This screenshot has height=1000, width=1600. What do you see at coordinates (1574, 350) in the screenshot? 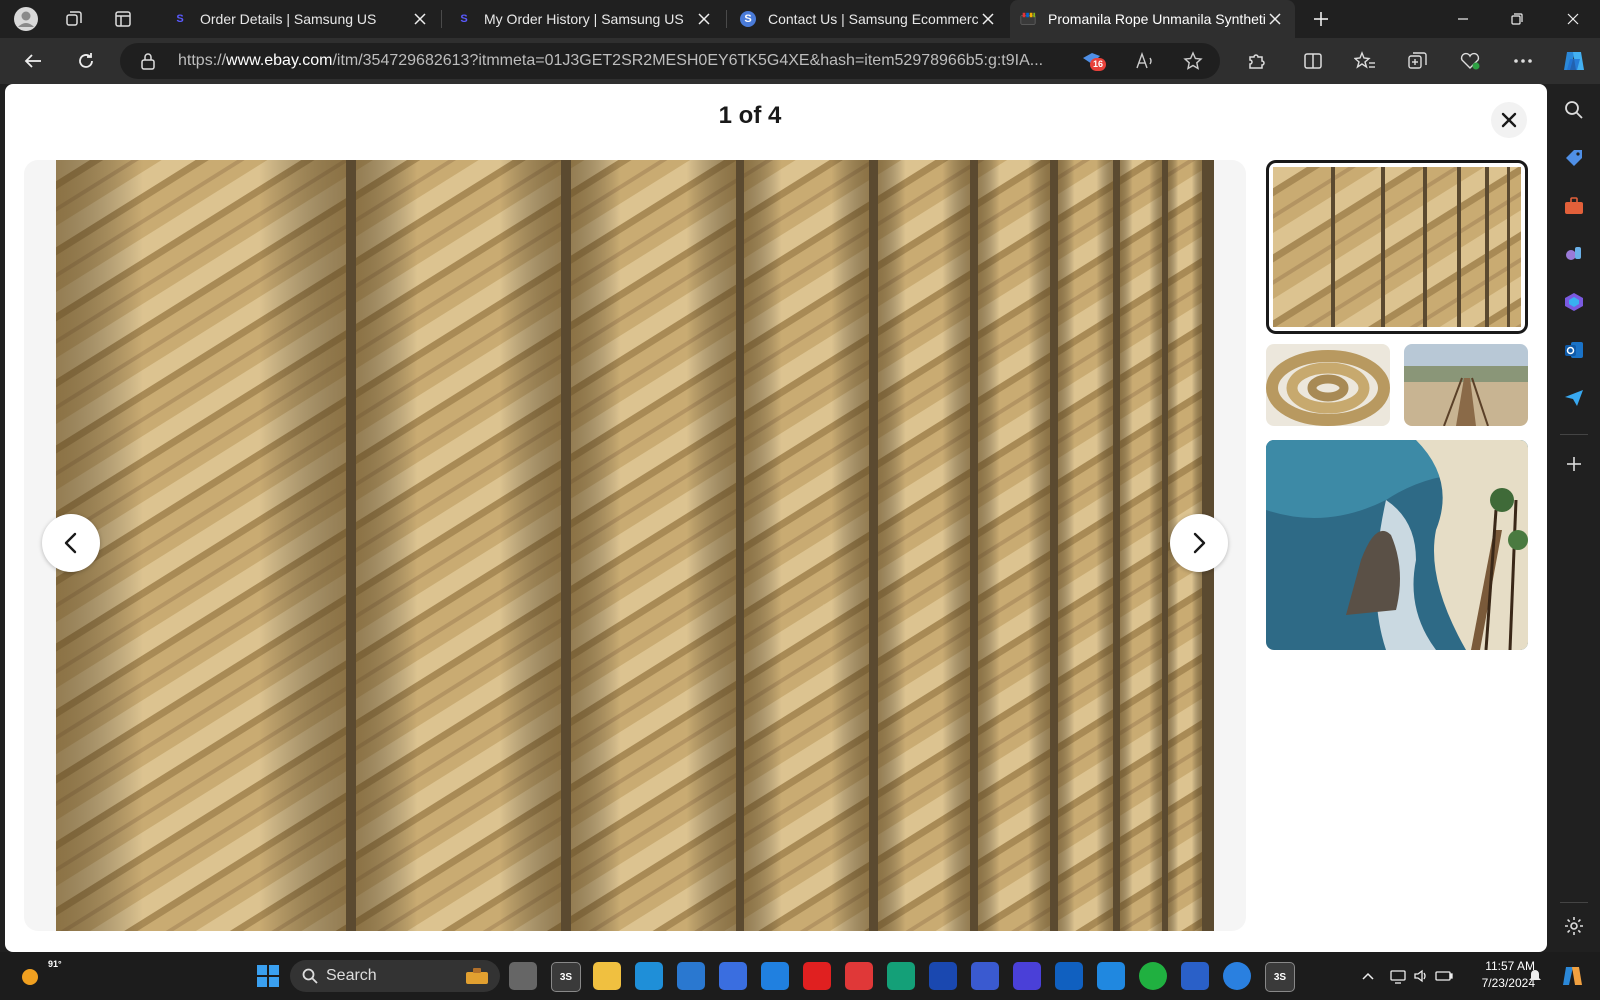
I see `sidebar-outlook-icon` at bounding box center [1574, 350].